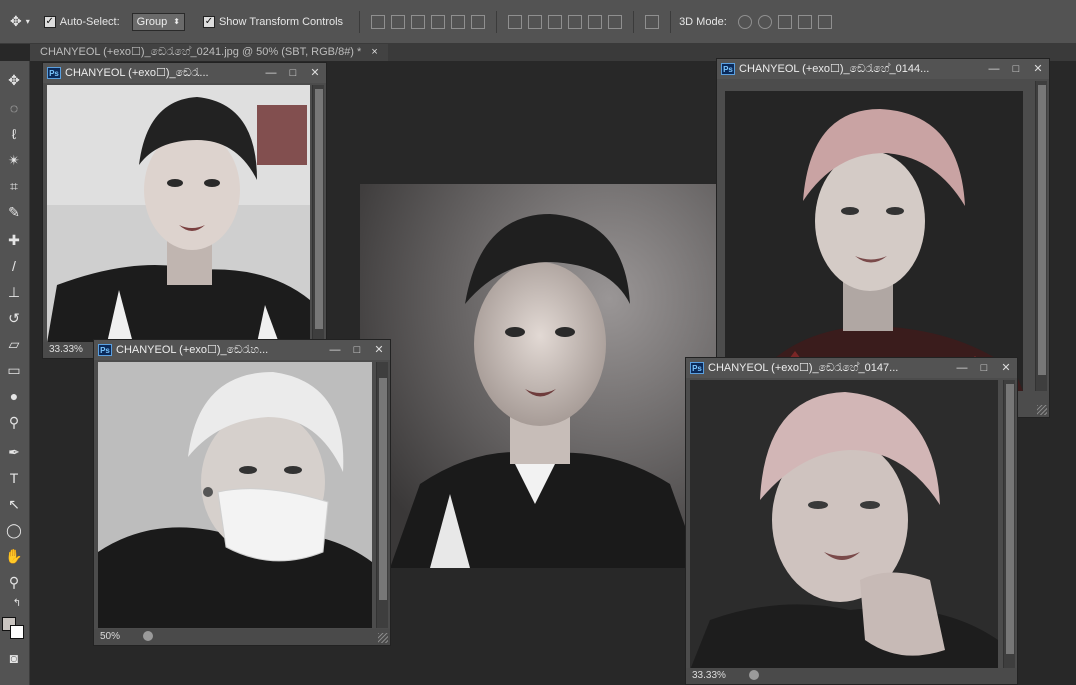 This screenshot has width=1076, height=685. Describe the element at coordinates (652, 21) in the screenshot. I see `auto-align-icon` at that location.